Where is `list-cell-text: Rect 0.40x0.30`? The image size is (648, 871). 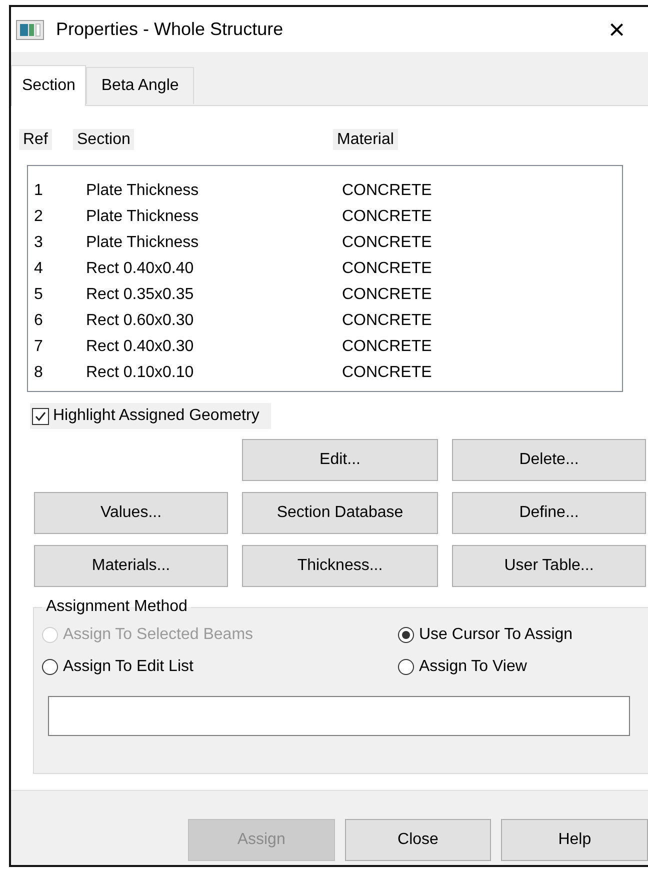 list-cell-text: Rect 0.40x0.30 is located at coordinates (140, 347).